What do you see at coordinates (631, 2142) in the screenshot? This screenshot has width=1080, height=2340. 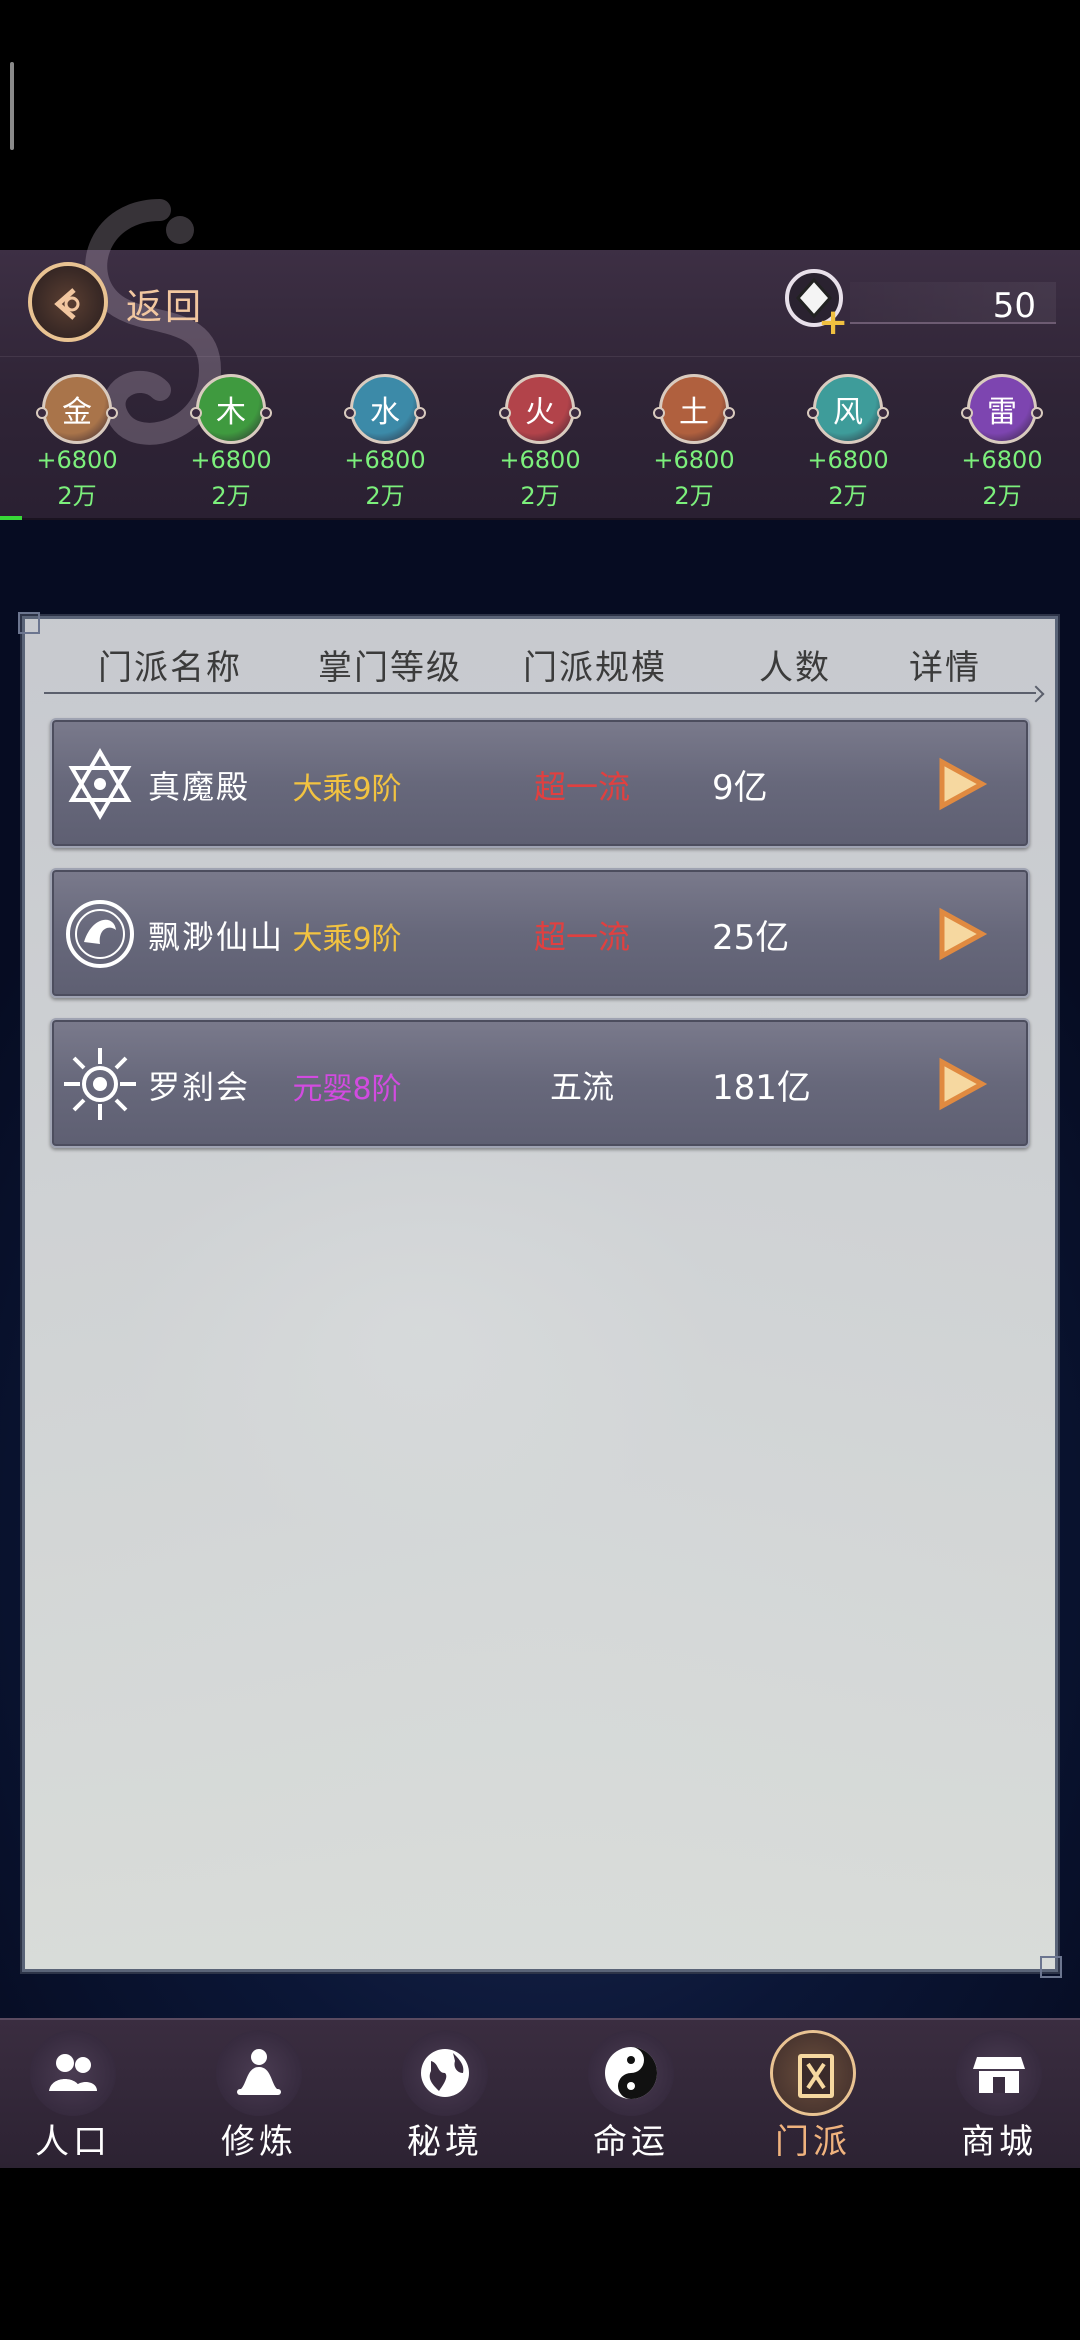 I see `nav-label: 命运` at bounding box center [631, 2142].